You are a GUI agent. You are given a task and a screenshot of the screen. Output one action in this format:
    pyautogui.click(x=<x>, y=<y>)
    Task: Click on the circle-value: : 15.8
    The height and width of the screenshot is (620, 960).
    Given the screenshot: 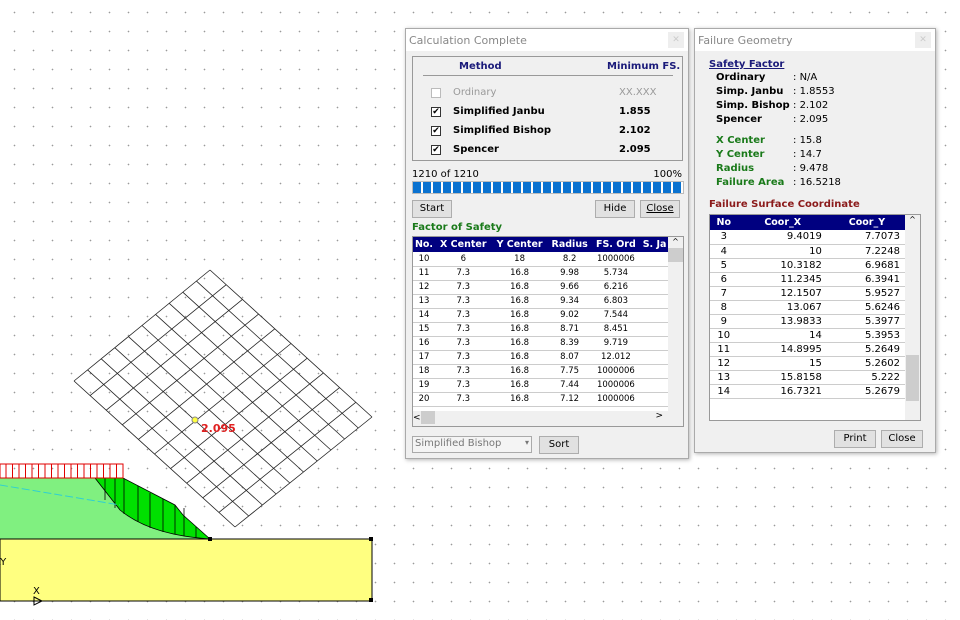 What is the action you would take?
    pyautogui.click(x=807, y=140)
    